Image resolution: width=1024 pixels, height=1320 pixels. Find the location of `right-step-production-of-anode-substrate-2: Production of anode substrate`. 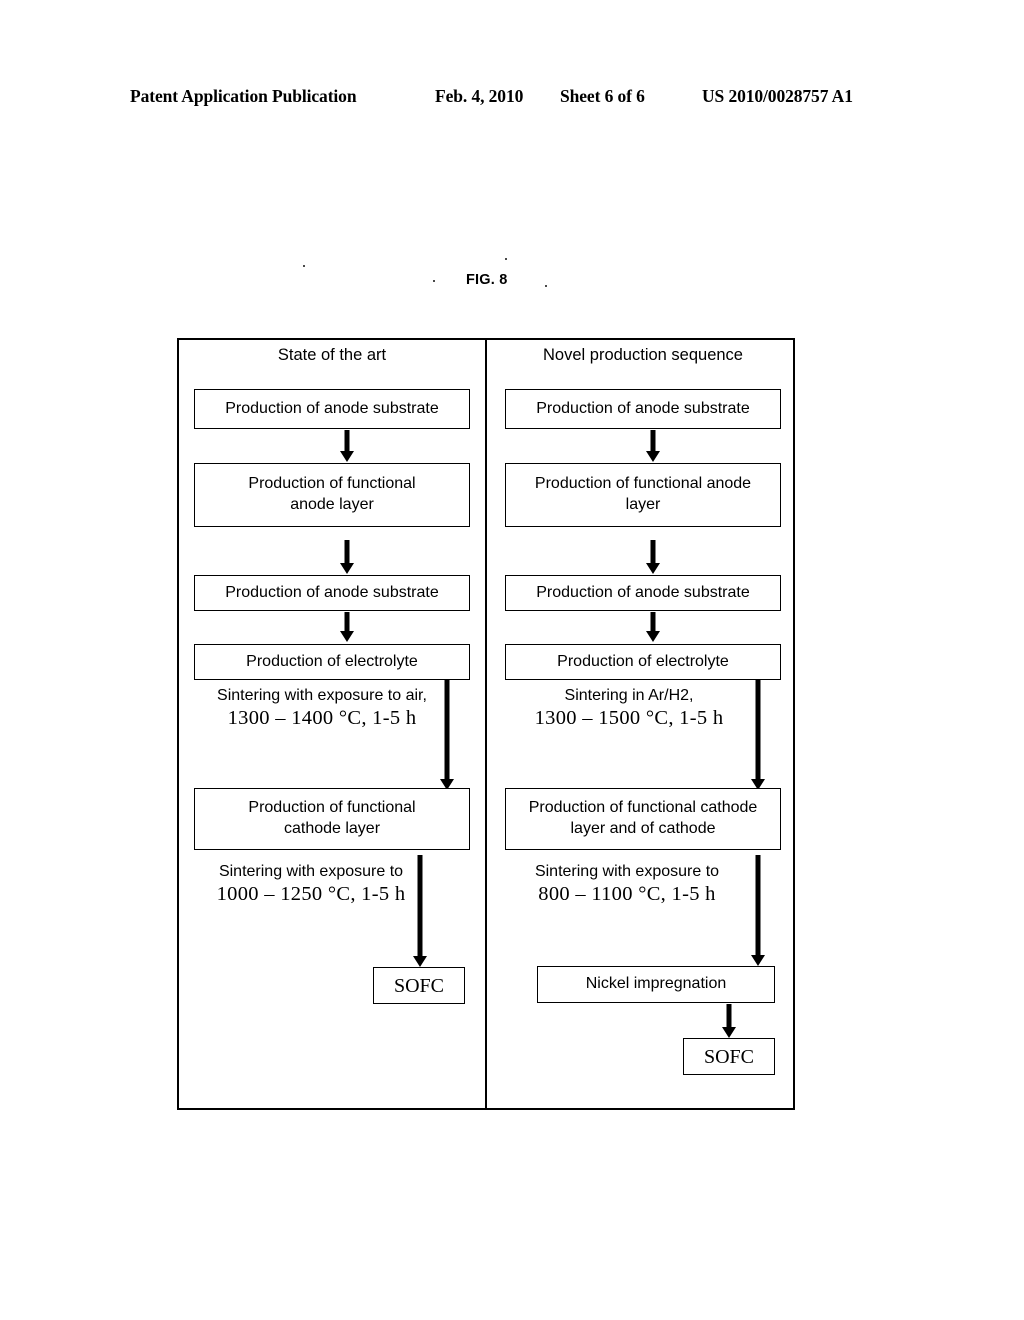

right-step-production-of-anode-substrate-2: Production of anode substrate is located at coordinates (643, 593).